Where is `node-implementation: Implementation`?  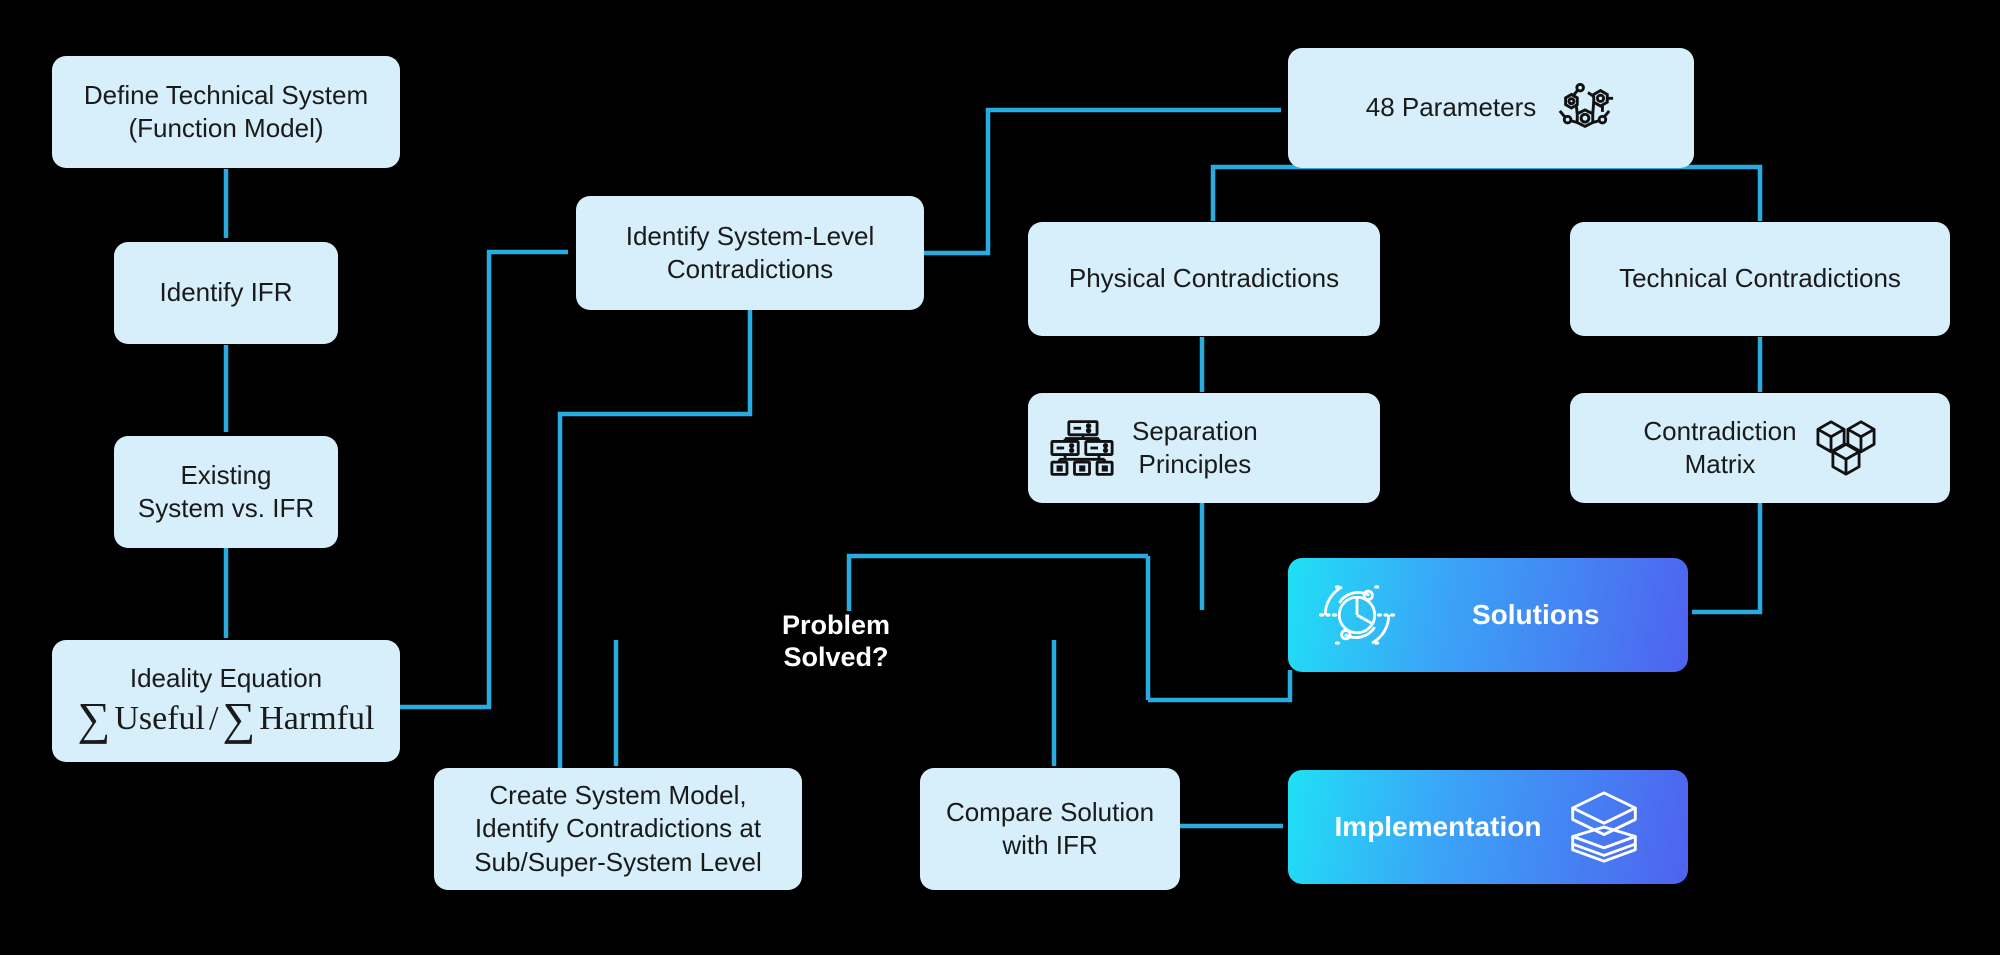
node-implementation: Implementation is located at coordinates (1488, 827).